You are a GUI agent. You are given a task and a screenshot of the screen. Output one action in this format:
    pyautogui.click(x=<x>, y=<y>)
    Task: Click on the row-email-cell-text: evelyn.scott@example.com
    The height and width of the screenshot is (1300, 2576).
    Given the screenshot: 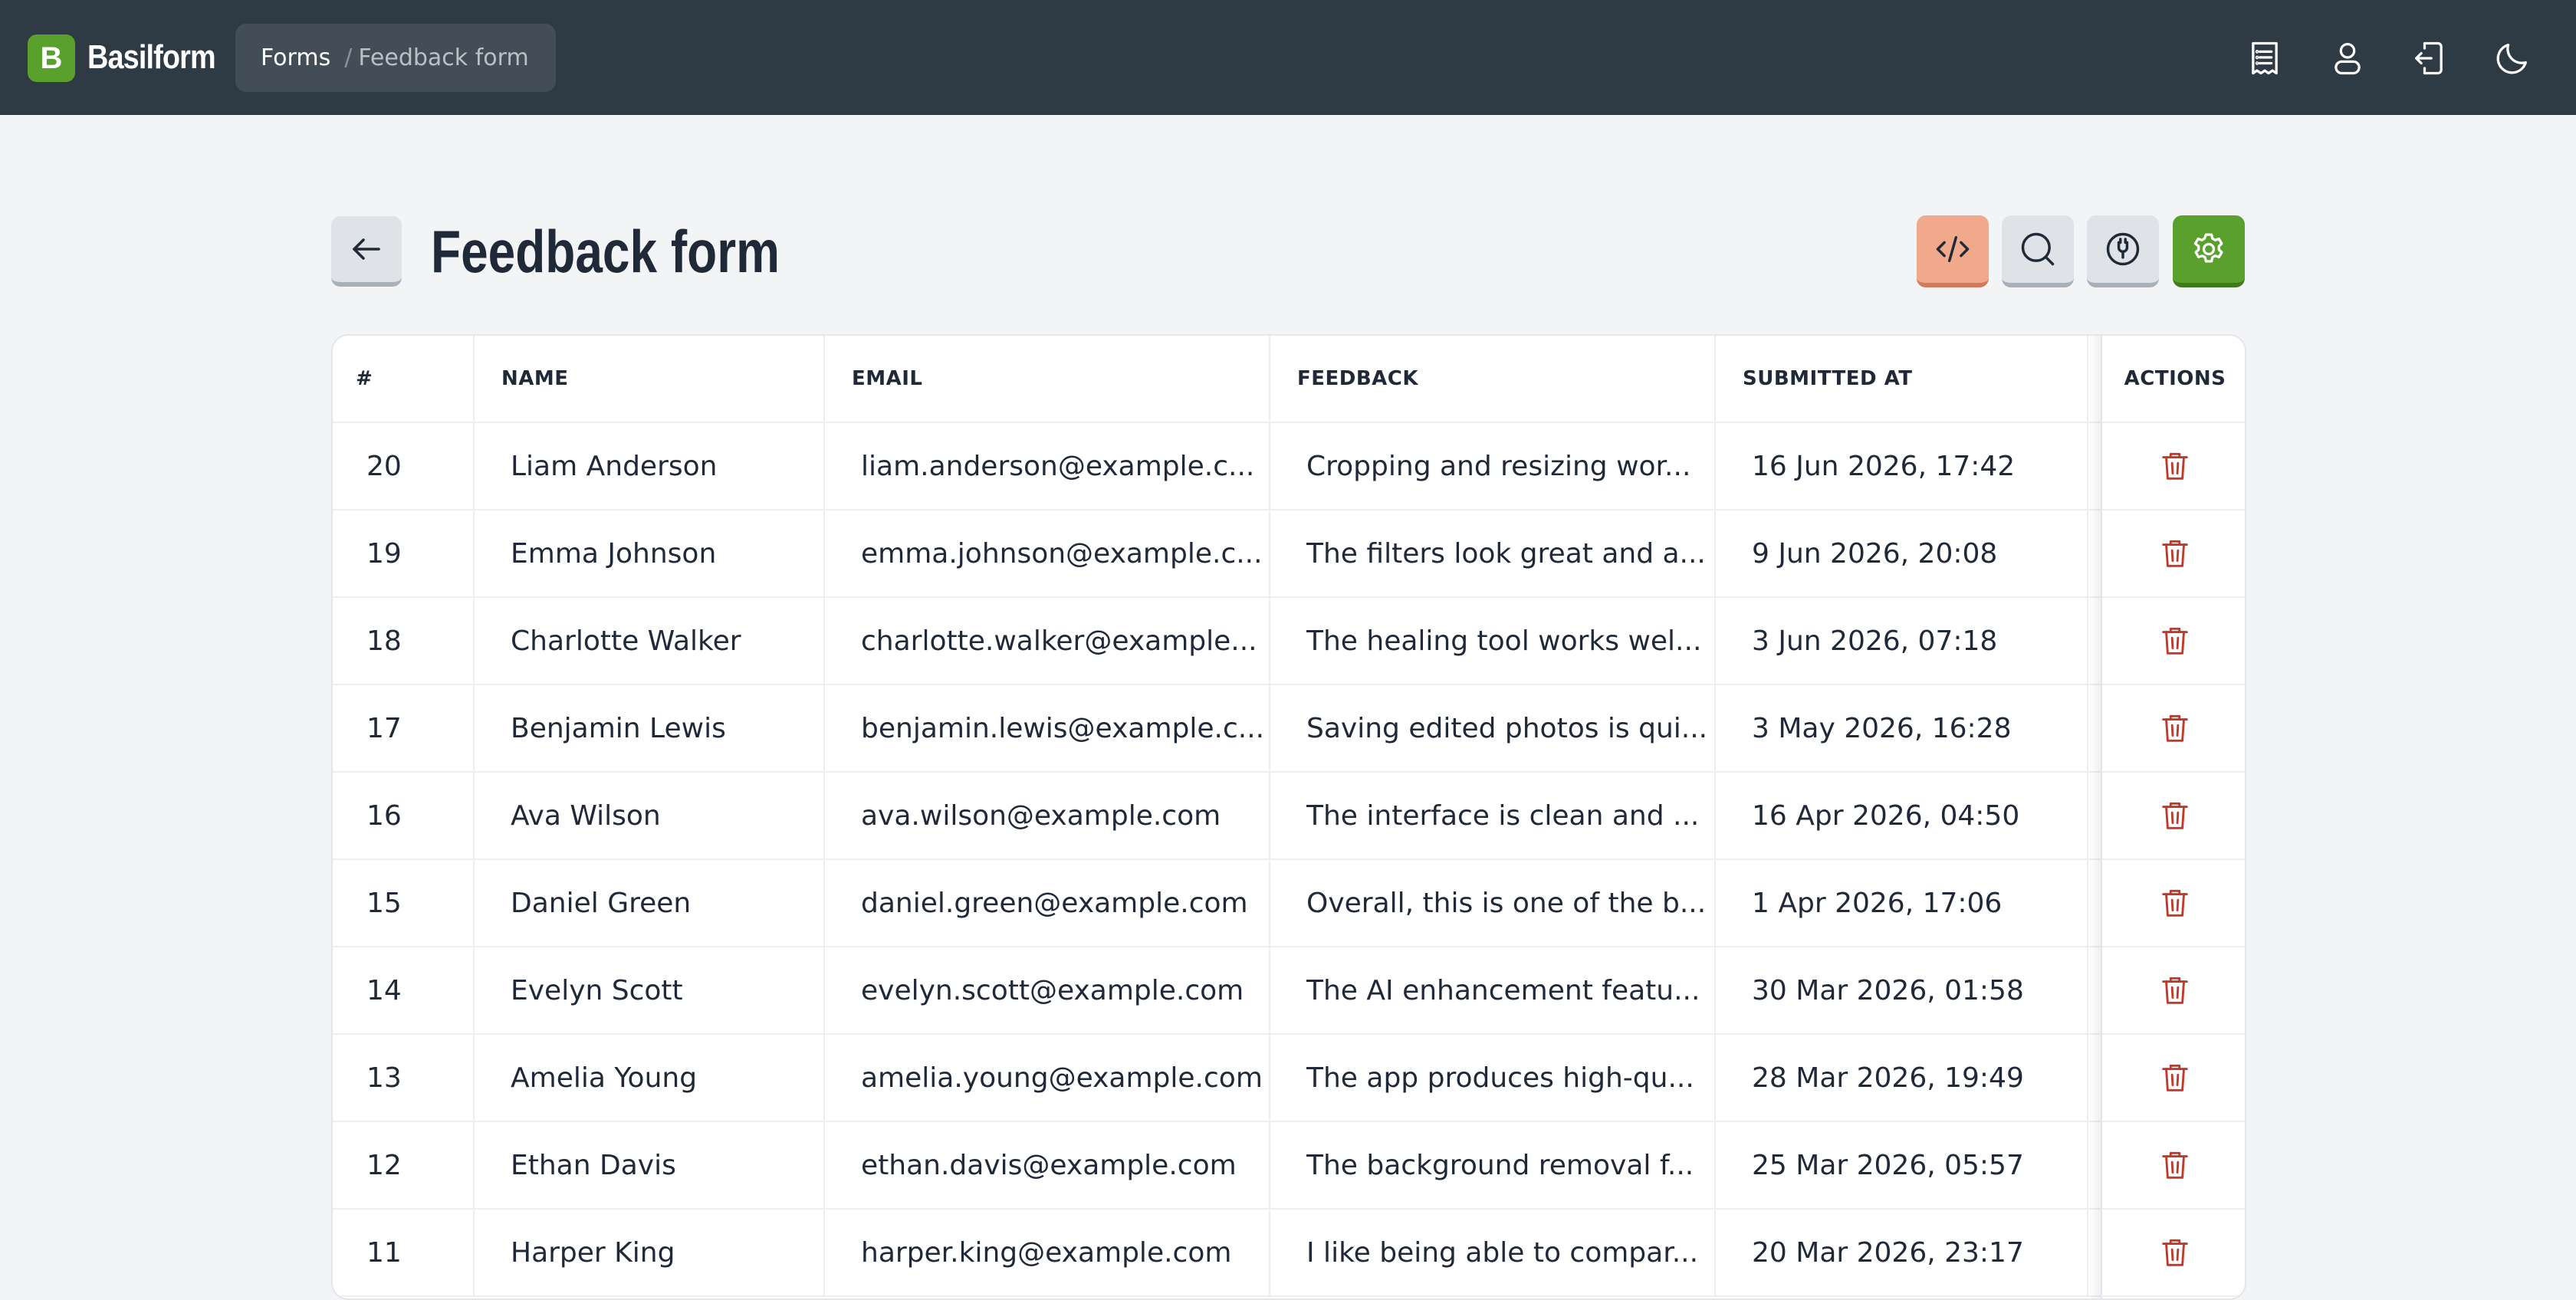 What is the action you would take?
    pyautogui.click(x=1052, y=990)
    